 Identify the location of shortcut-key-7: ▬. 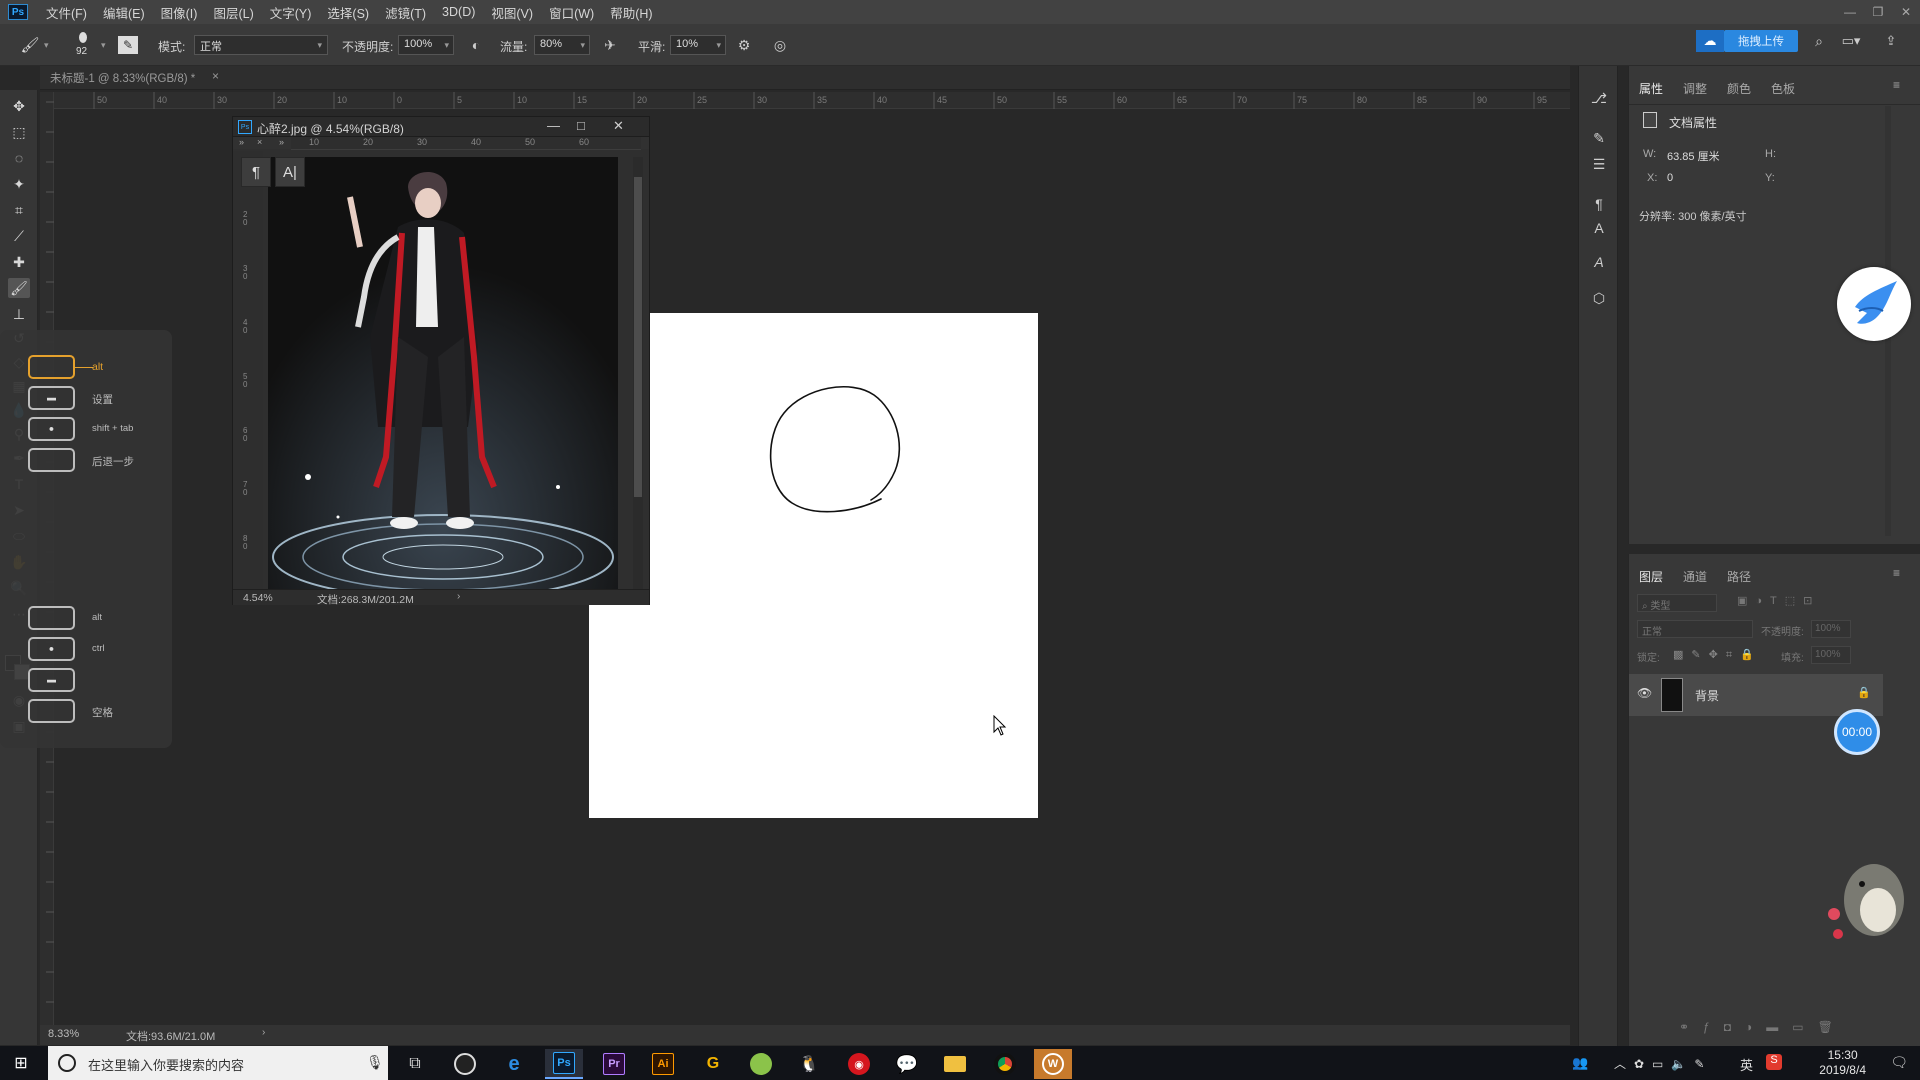
(51, 680).